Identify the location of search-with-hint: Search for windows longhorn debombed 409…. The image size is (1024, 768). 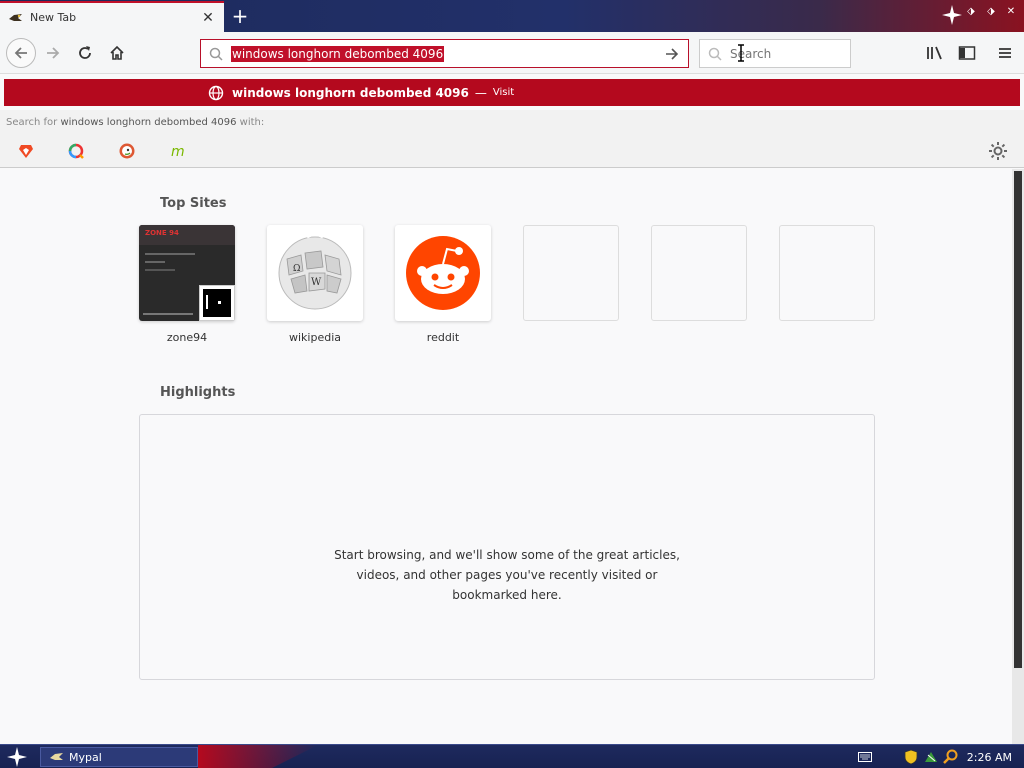
(135, 122).